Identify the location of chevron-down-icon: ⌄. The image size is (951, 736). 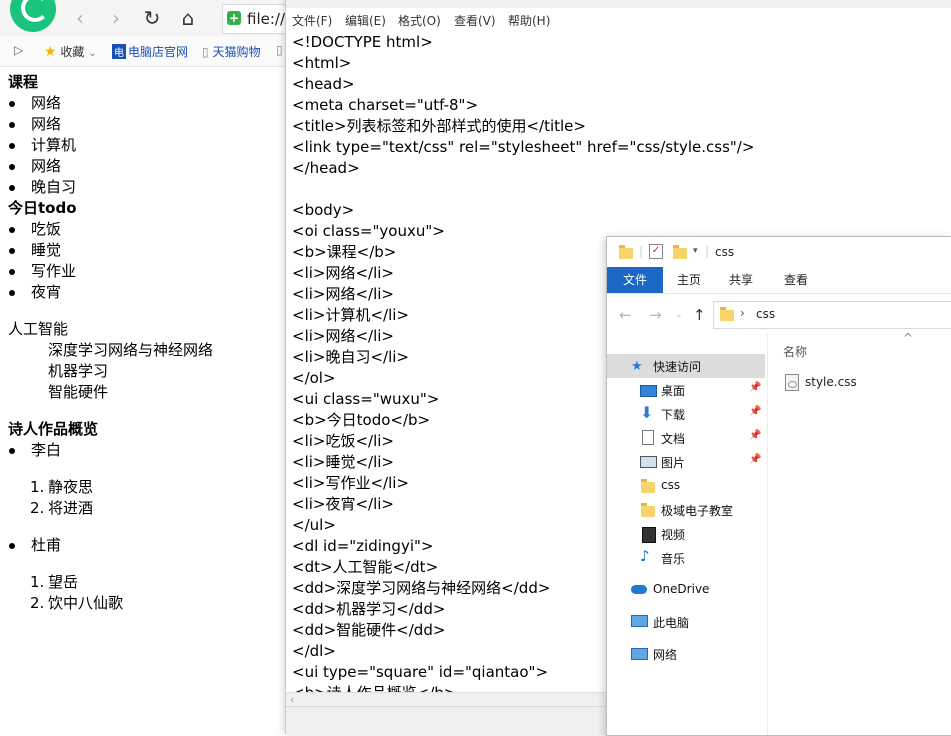
(92, 53).